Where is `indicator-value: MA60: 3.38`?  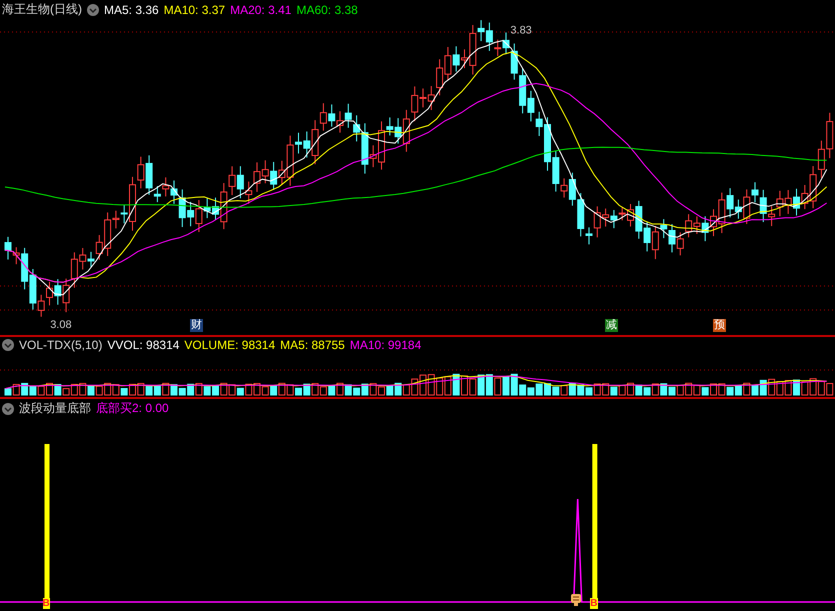 indicator-value: MA60: 3.38 is located at coordinates (327, 9).